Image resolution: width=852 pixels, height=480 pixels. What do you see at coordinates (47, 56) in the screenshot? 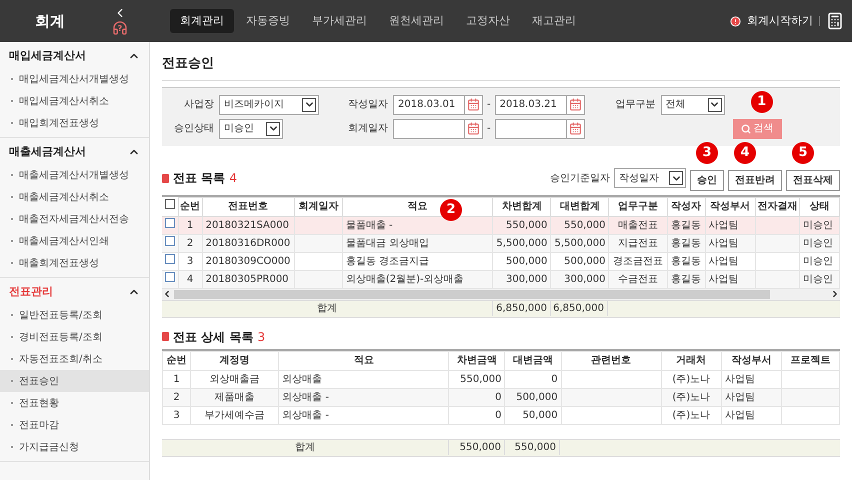
I see `sidebar-section-title: 매입세금계산서` at bounding box center [47, 56].